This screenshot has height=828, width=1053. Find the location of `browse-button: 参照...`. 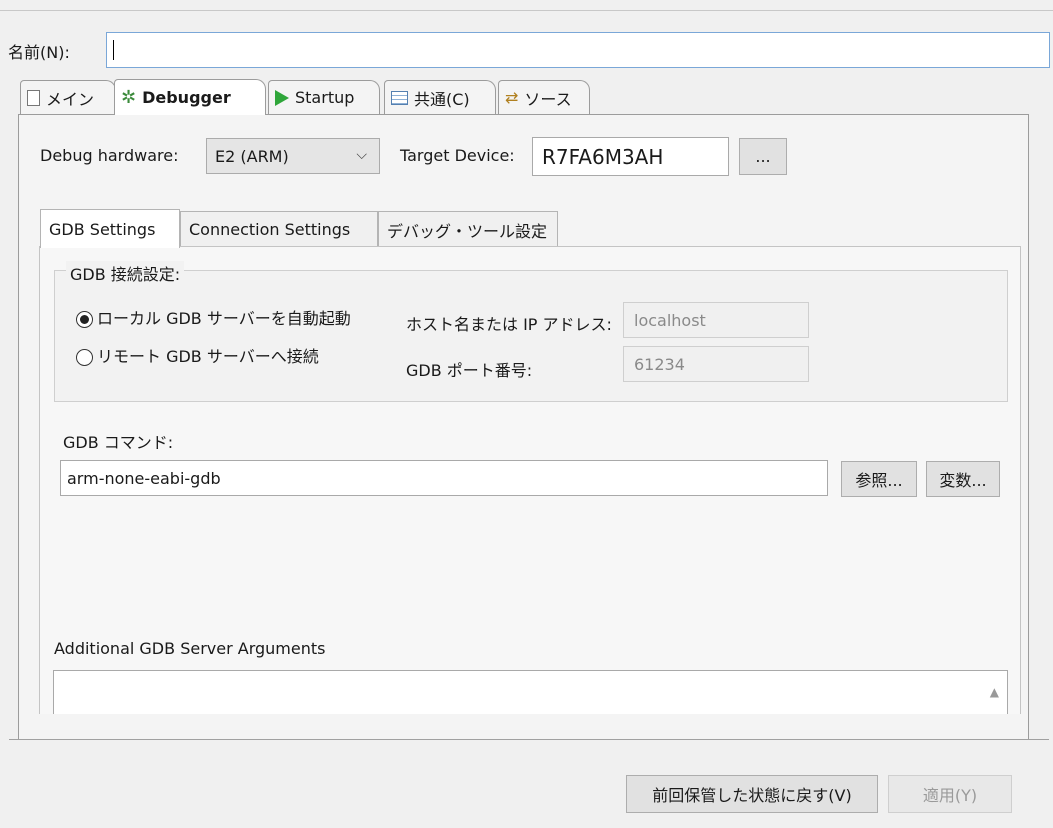

browse-button: 参照... is located at coordinates (879, 479).